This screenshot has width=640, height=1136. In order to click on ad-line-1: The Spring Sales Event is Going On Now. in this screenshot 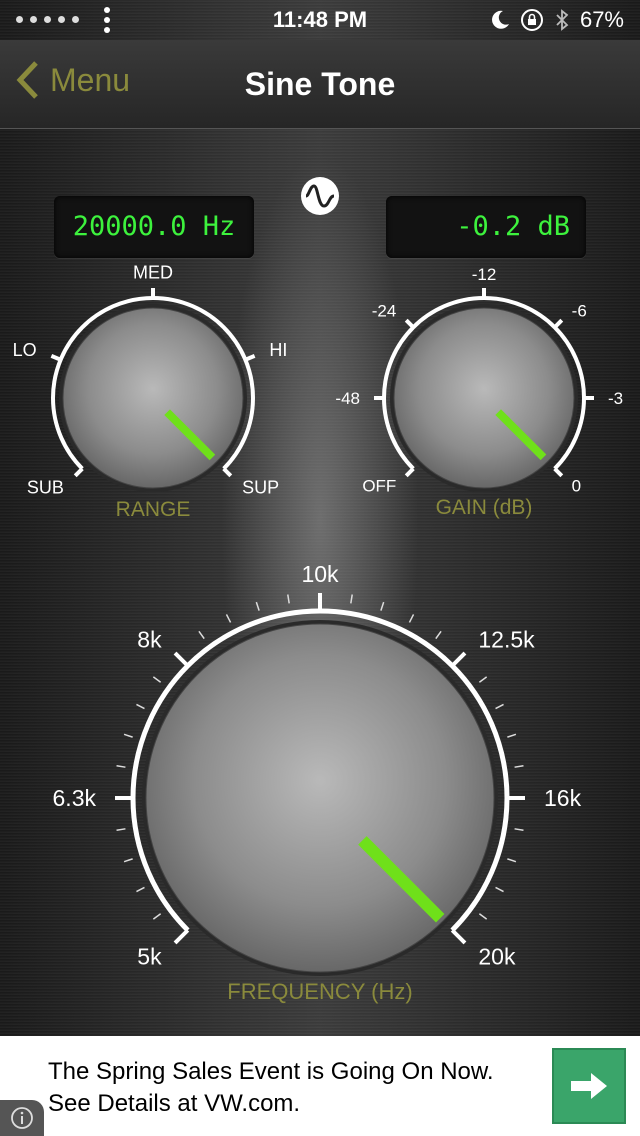, I will do `click(271, 1071)`.